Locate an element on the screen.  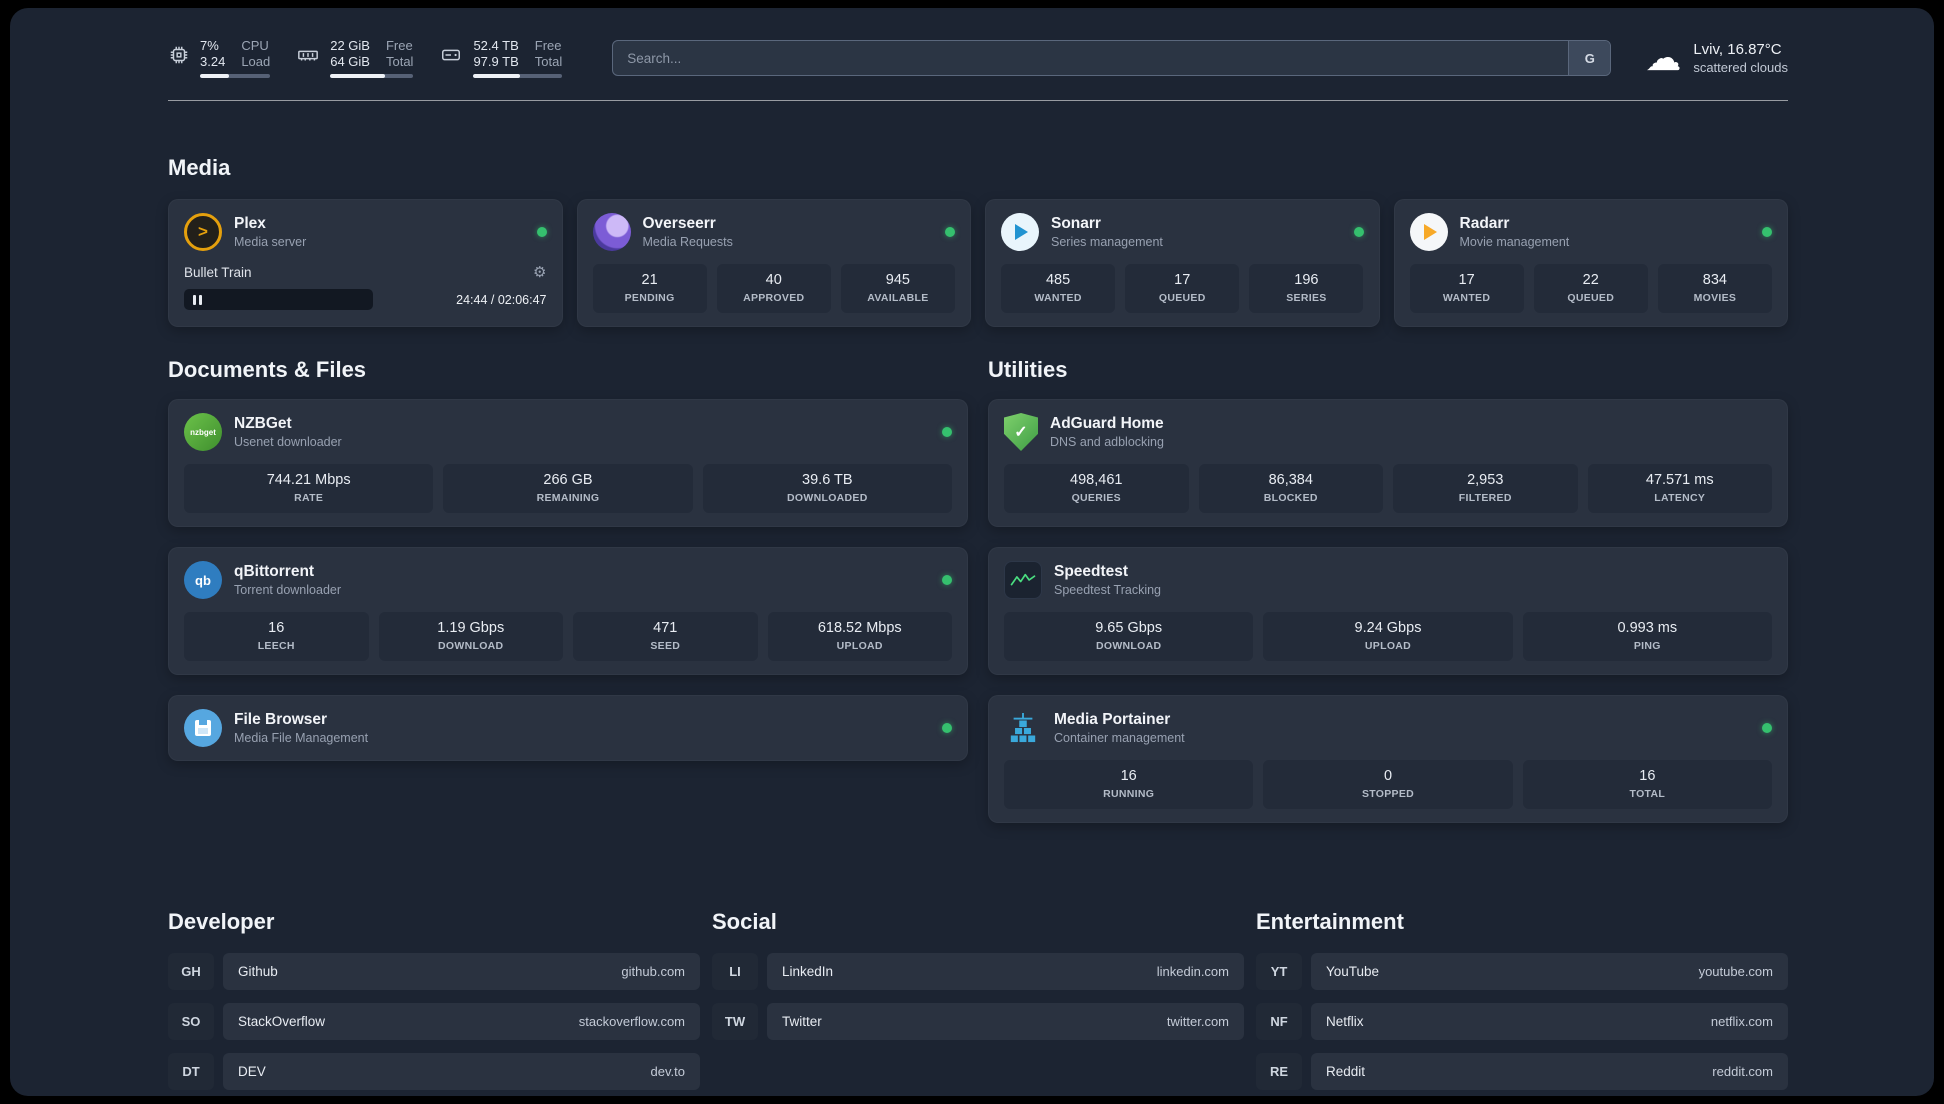
disk-readout: 52.4 TB 97.9 TB Free Total is located at coordinates (518, 58).